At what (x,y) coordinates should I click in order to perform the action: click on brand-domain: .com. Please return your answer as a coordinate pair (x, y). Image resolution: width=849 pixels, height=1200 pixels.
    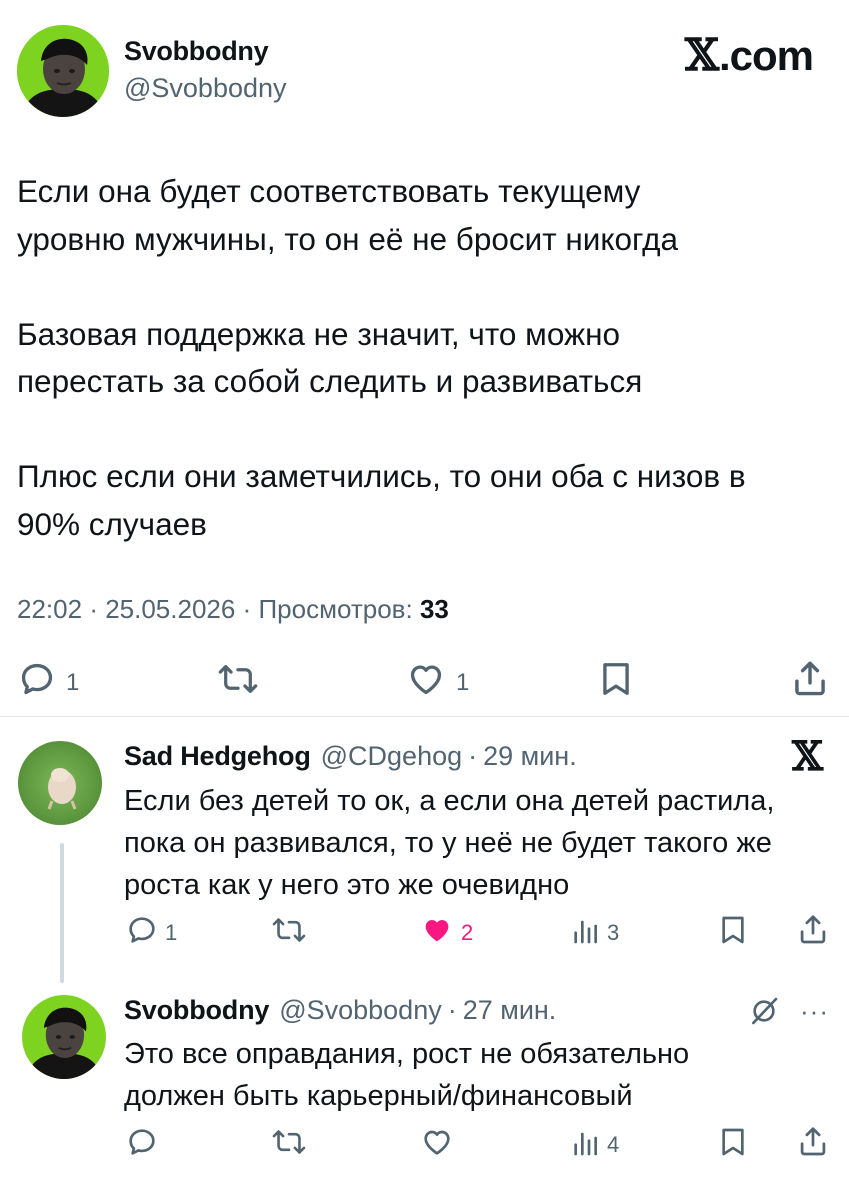
    Looking at the image, I should click on (766, 55).